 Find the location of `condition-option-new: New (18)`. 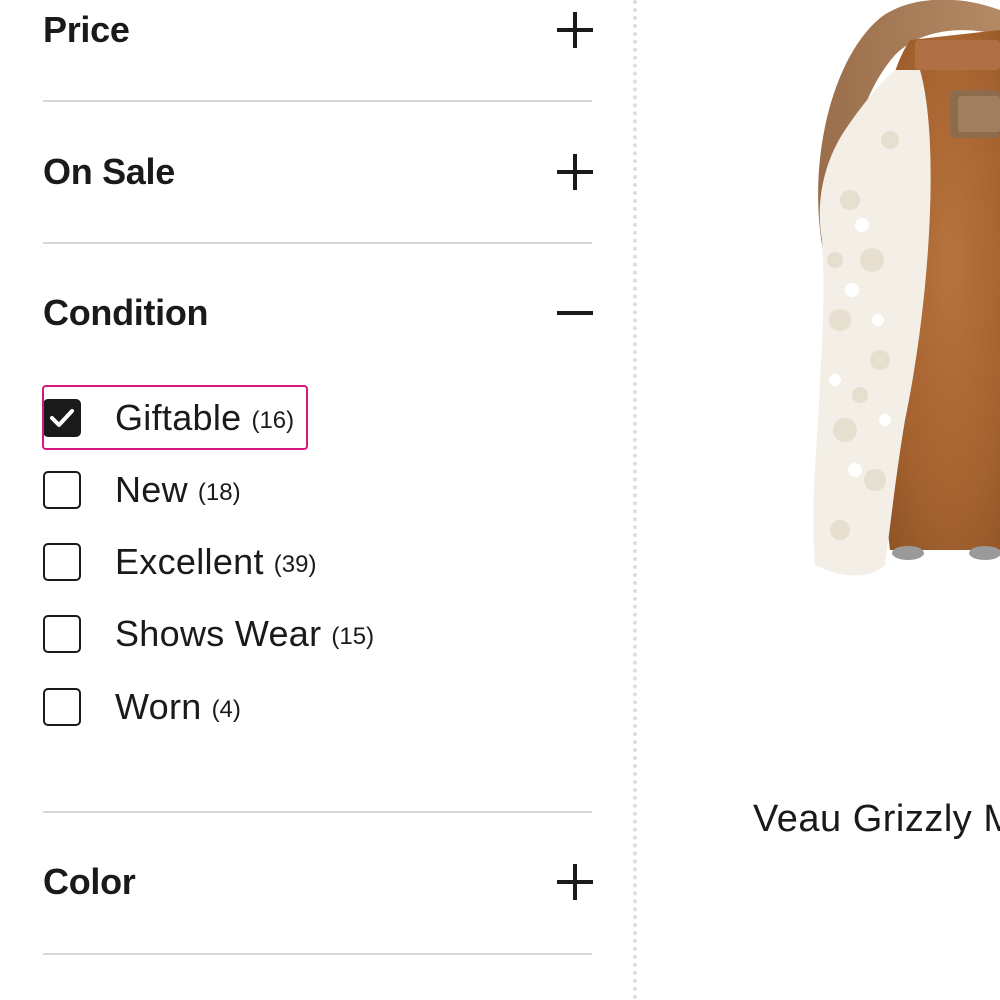

condition-option-new: New (18) is located at coordinates (142, 490).